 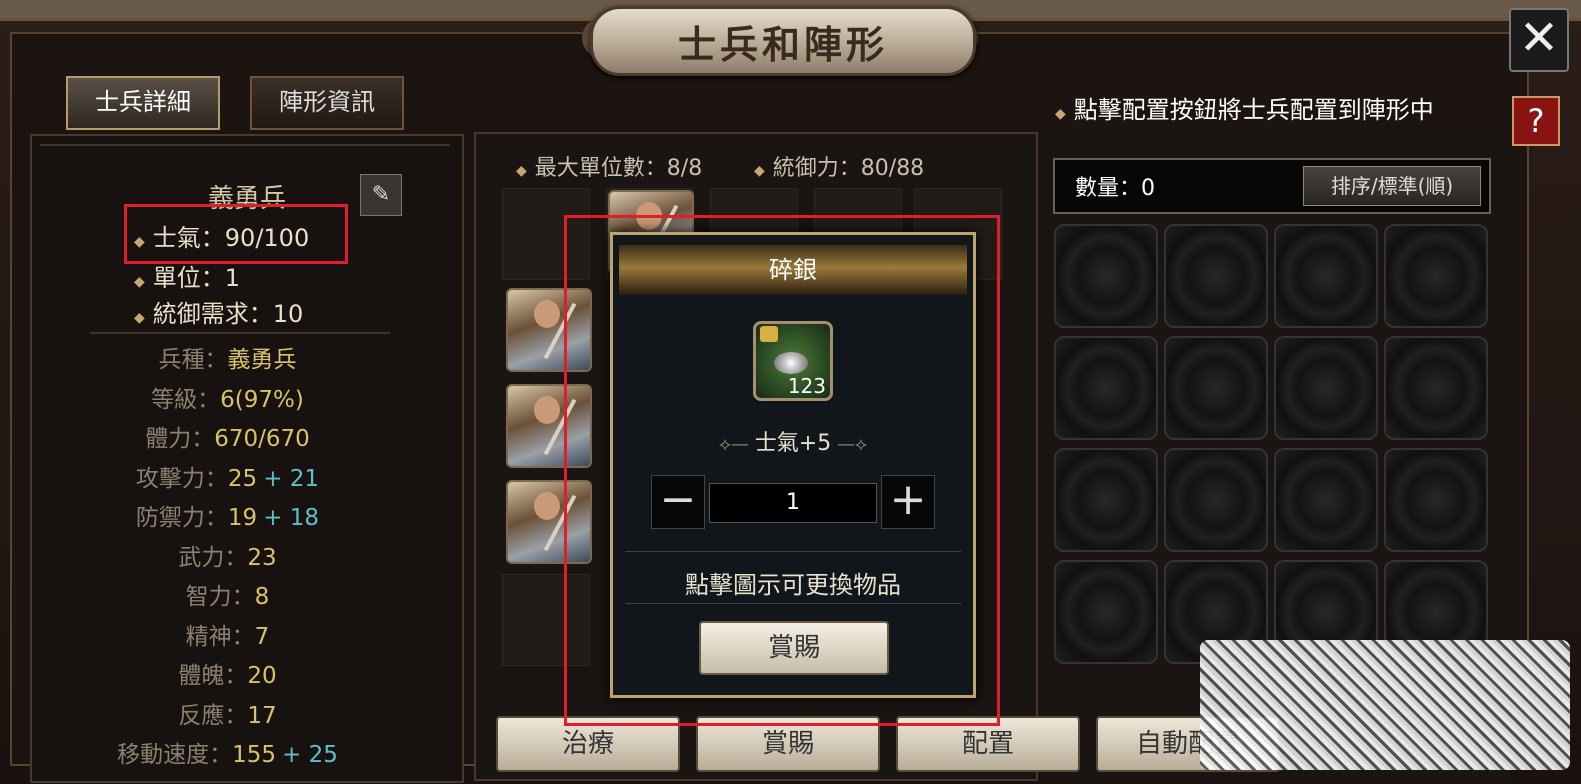 I want to click on attribute-row: 體魄：20, so click(x=227, y=673).